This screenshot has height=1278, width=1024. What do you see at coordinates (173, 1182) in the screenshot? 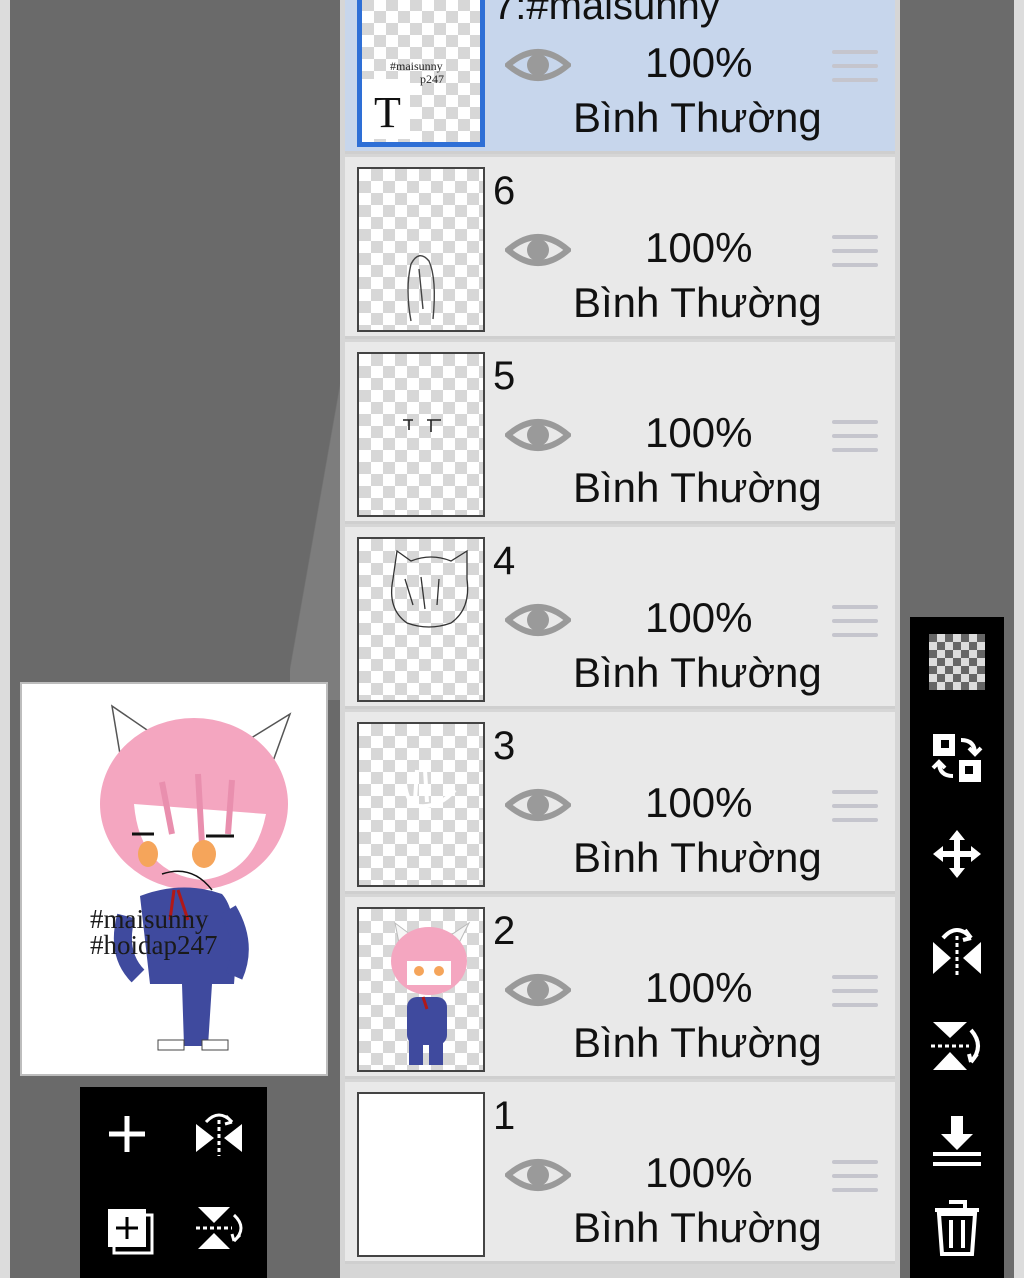
I see `layer-actions-toolbar` at bounding box center [173, 1182].